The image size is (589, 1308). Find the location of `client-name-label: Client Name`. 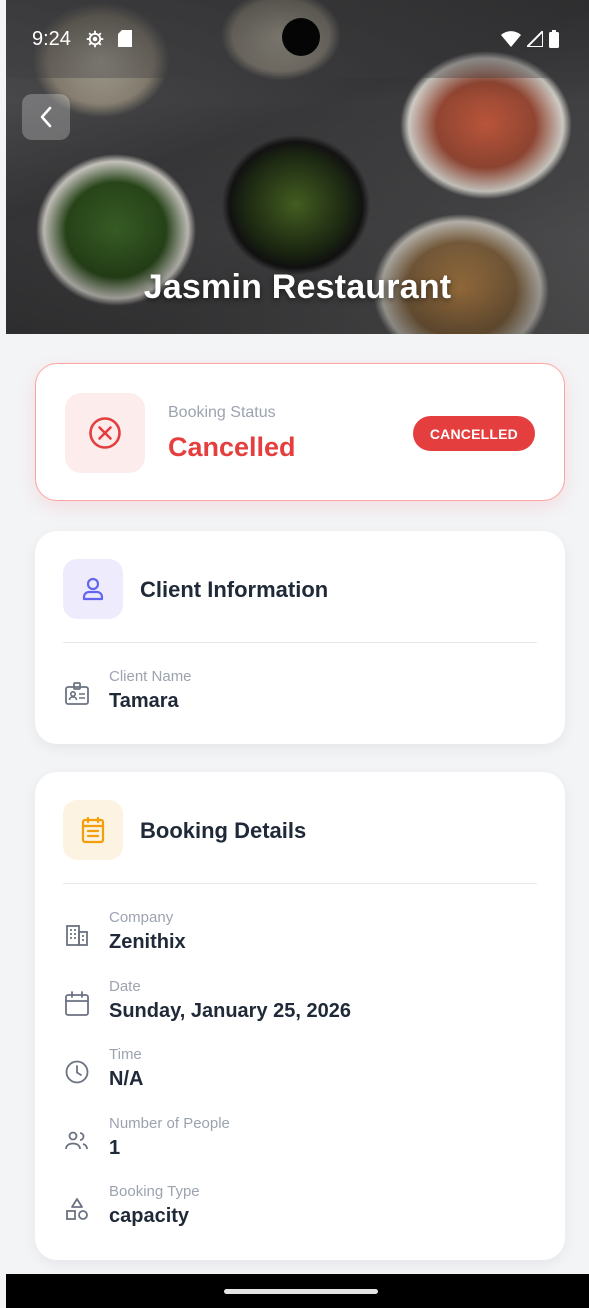

client-name-label: Client Name is located at coordinates (150, 676).